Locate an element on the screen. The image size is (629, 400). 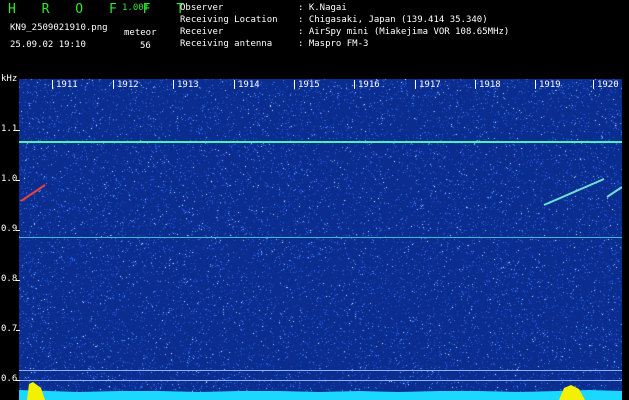
meteor-trace-left is located at coordinates (33, 193).